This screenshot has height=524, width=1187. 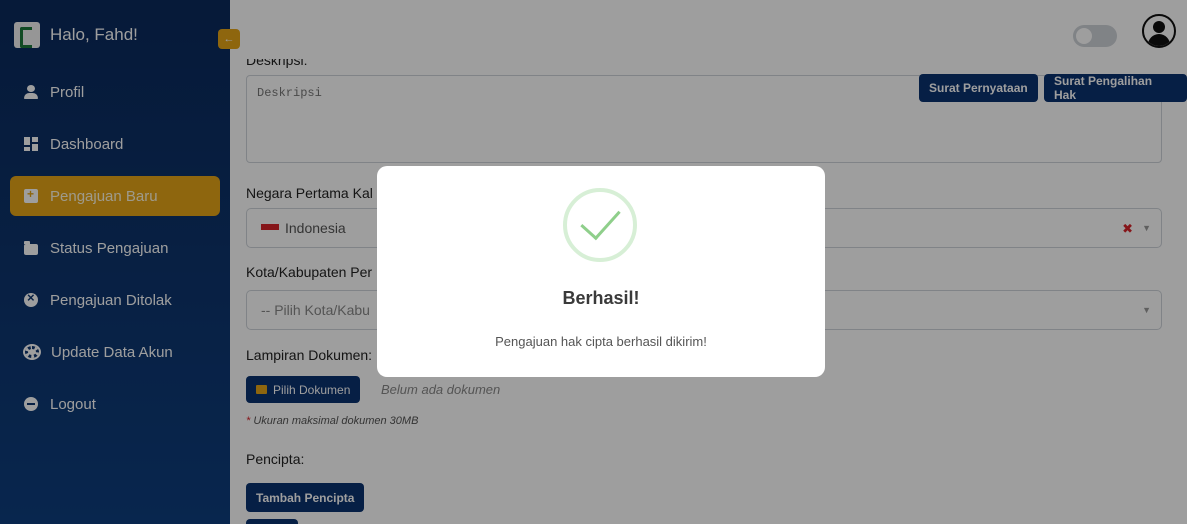 What do you see at coordinates (600, 225) in the screenshot?
I see `check-icon` at bounding box center [600, 225].